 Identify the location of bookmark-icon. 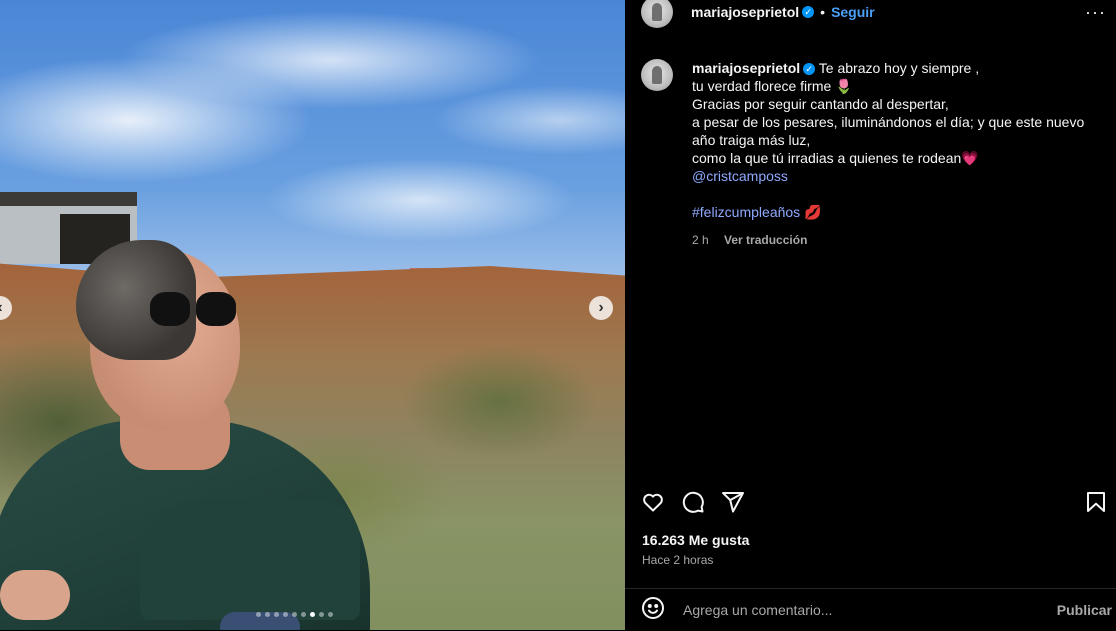
(1096, 502).